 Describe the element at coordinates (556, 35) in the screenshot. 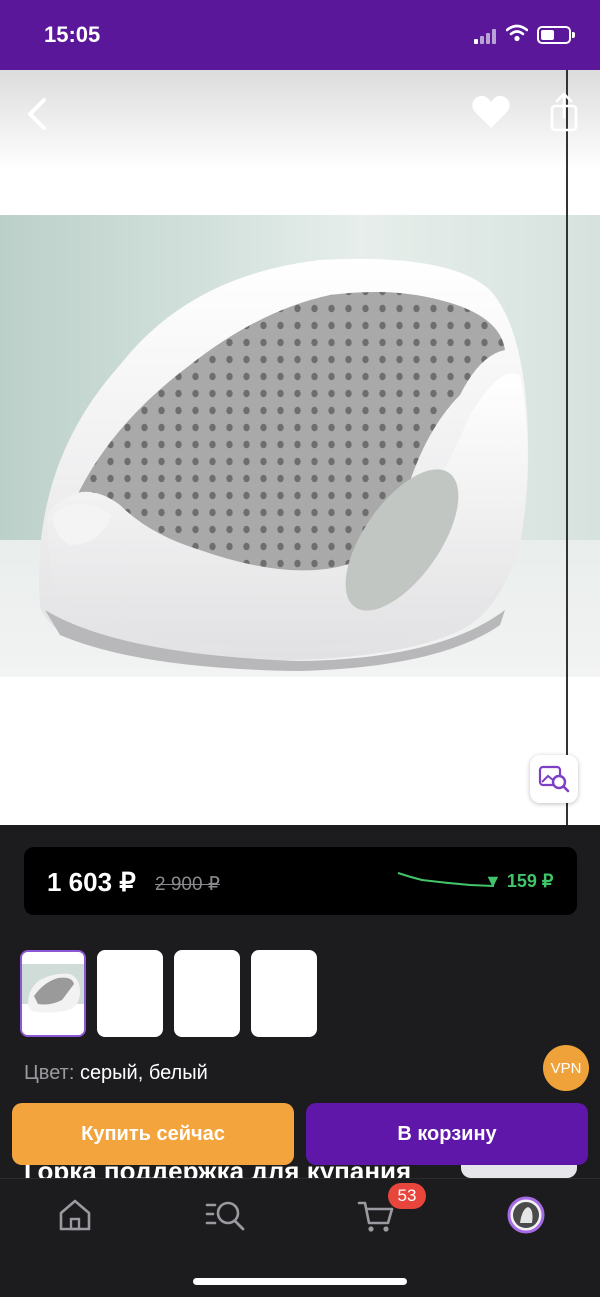

I see `battery-icon` at that location.